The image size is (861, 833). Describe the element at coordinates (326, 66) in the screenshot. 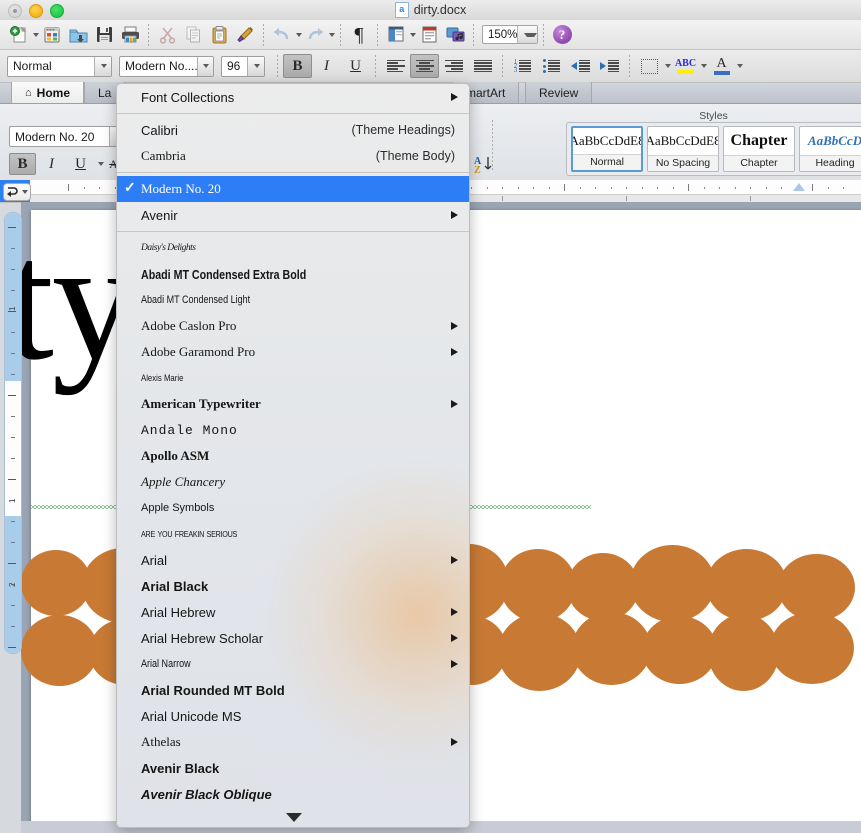

I see `italic-button: I` at that location.